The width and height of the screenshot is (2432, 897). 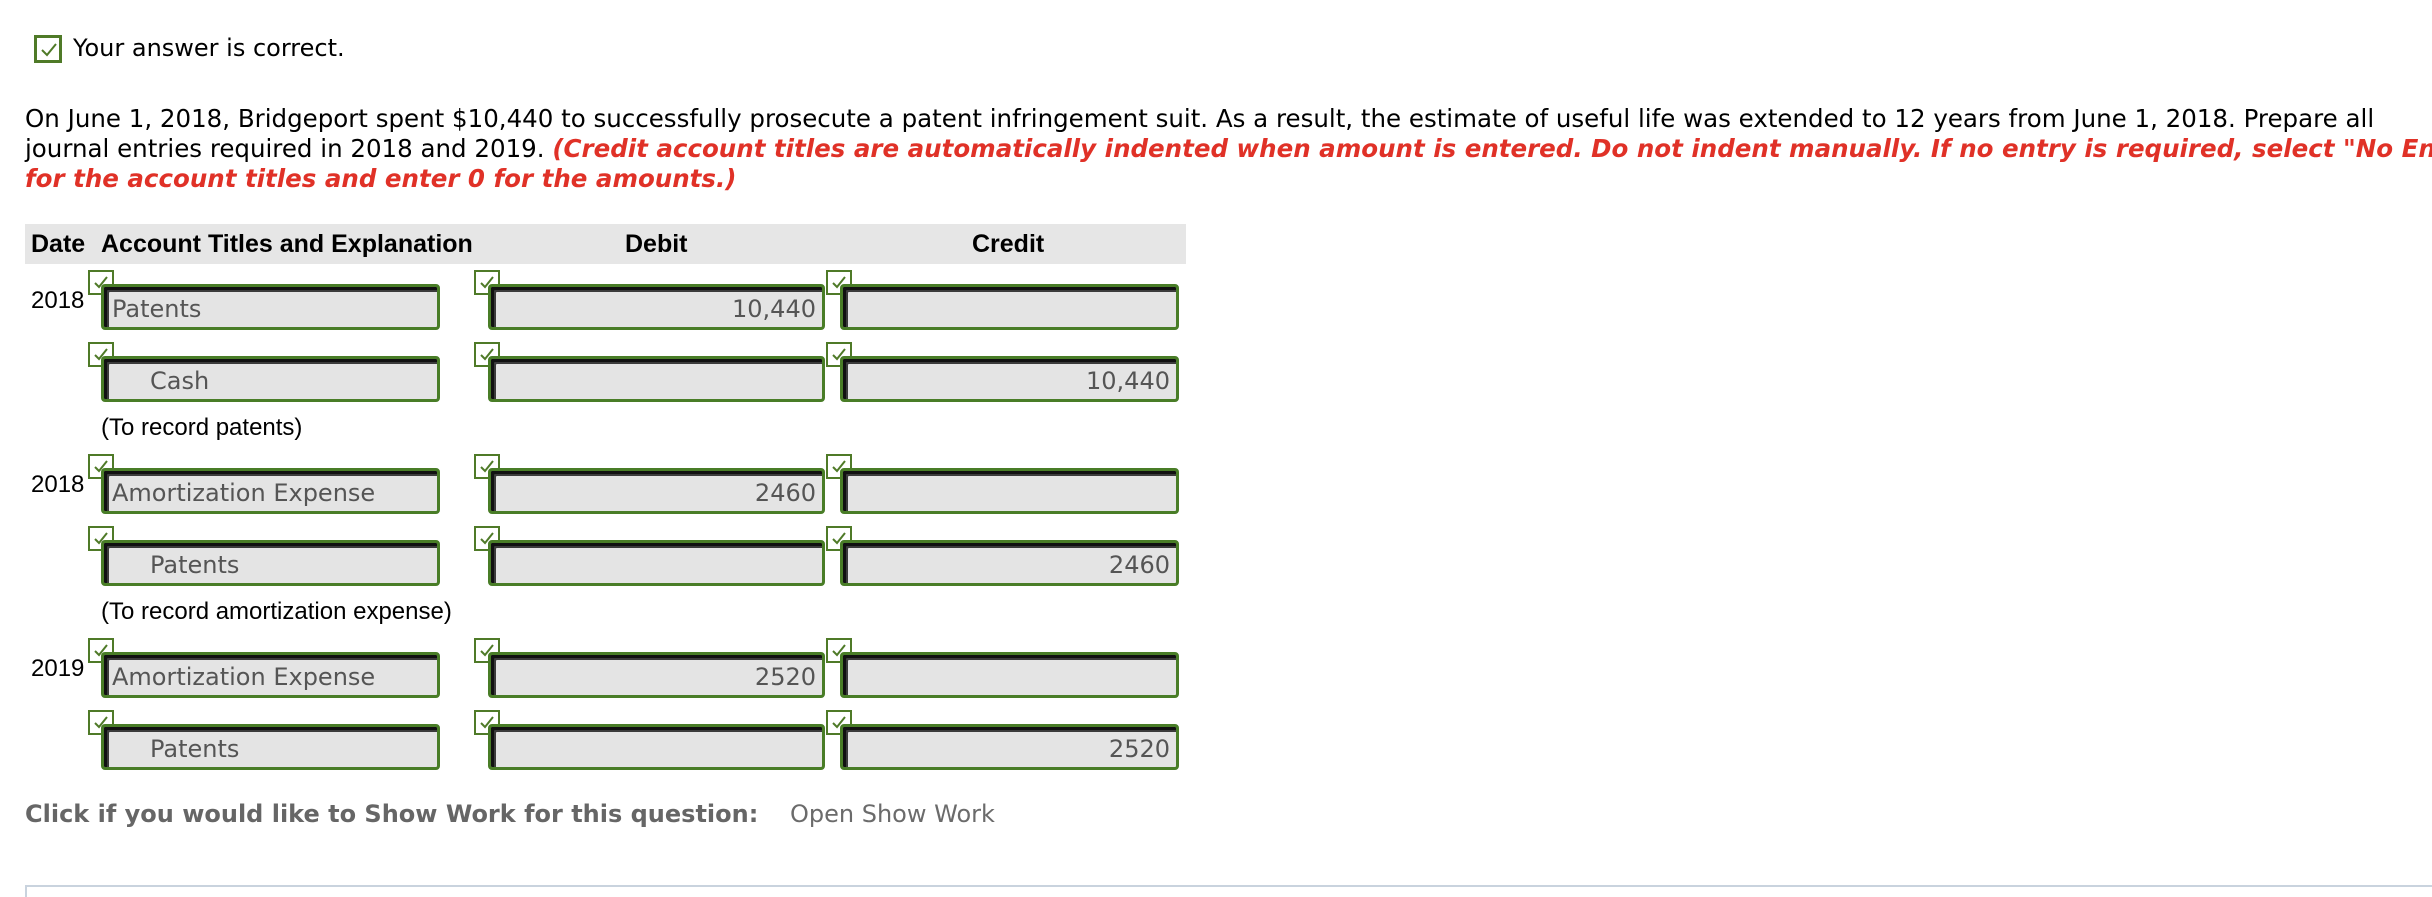 What do you see at coordinates (656, 675) in the screenshot?
I see `debit-amount-field: 2520` at bounding box center [656, 675].